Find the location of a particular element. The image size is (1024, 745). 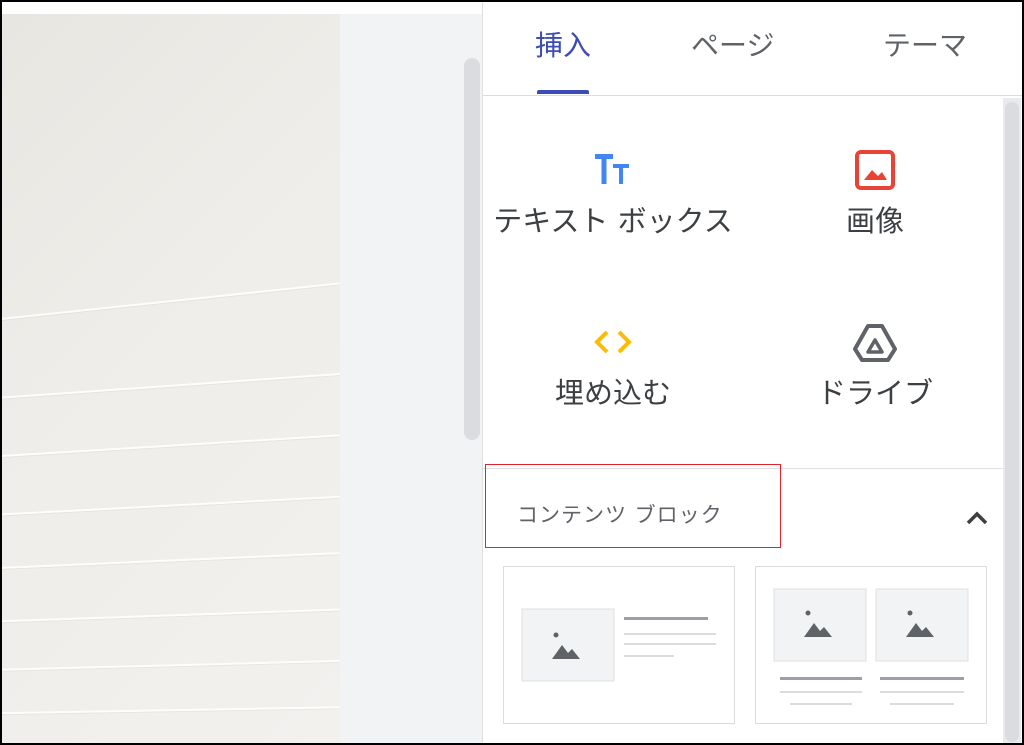

content-block-image-text is located at coordinates (619, 645).